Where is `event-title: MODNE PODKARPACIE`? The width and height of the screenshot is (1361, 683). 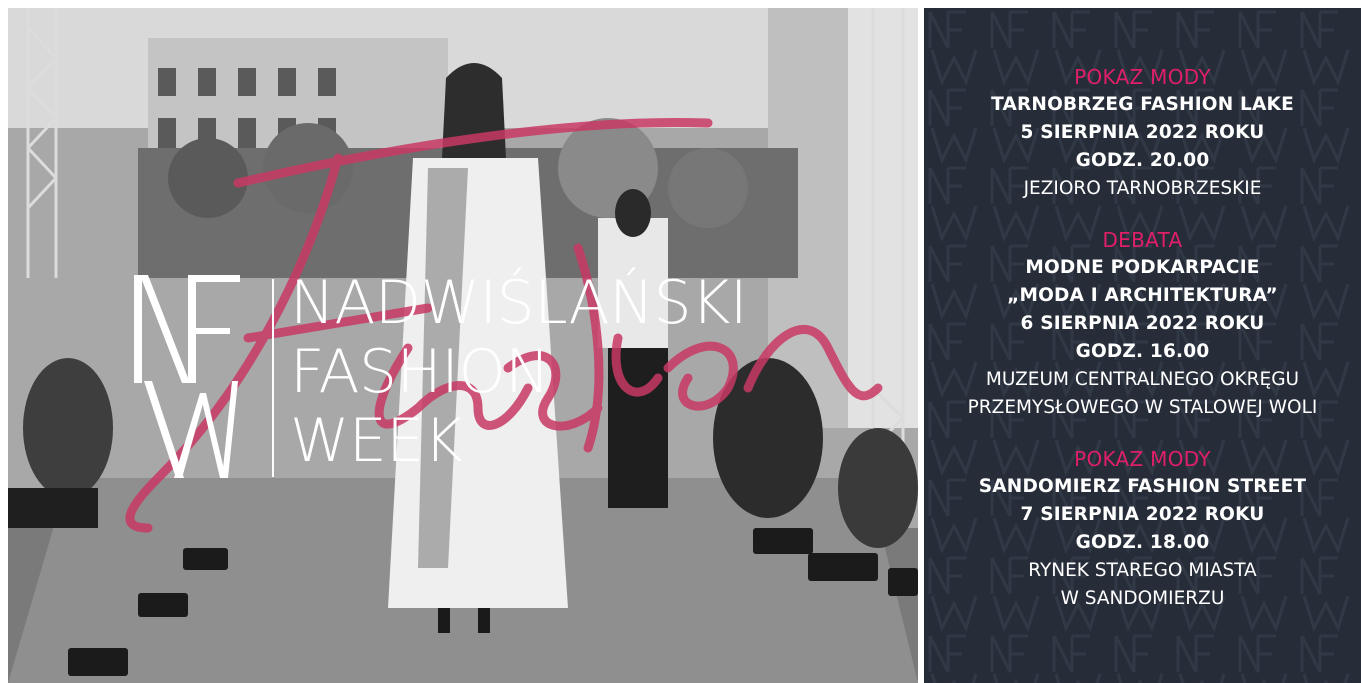 event-title: MODNE PODKARPACIE is located at coordinates (1142, 267).